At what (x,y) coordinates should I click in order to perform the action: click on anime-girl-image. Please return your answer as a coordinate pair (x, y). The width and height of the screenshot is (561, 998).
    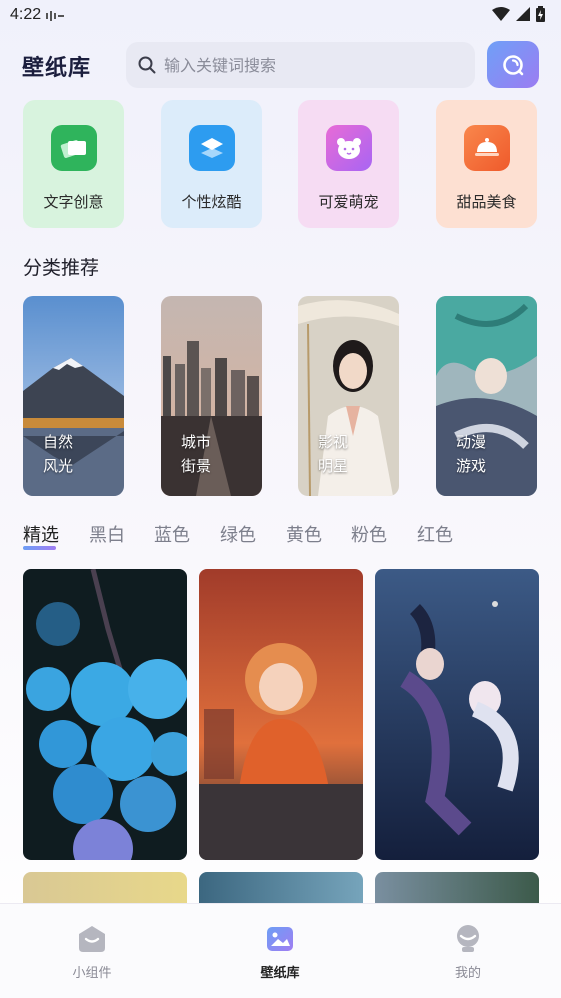
    Looking at the image, I should click on (281, 714).